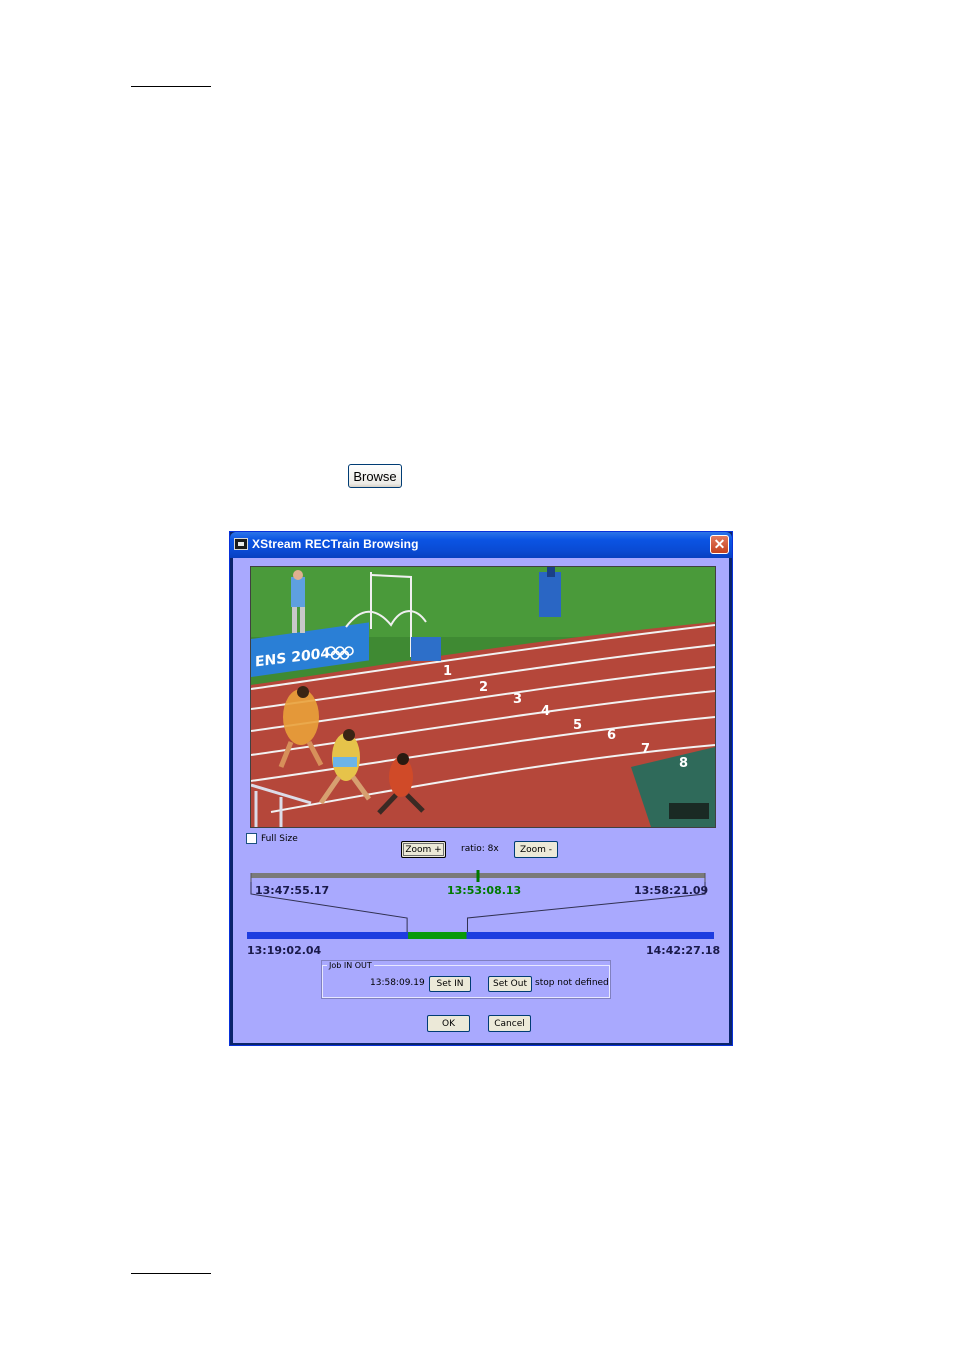 The image size is (954, 1350). Describe the element at coordinates (671, 890) in the screenshot. I see `zoom-end-time: 13:58:21.09` at that location.